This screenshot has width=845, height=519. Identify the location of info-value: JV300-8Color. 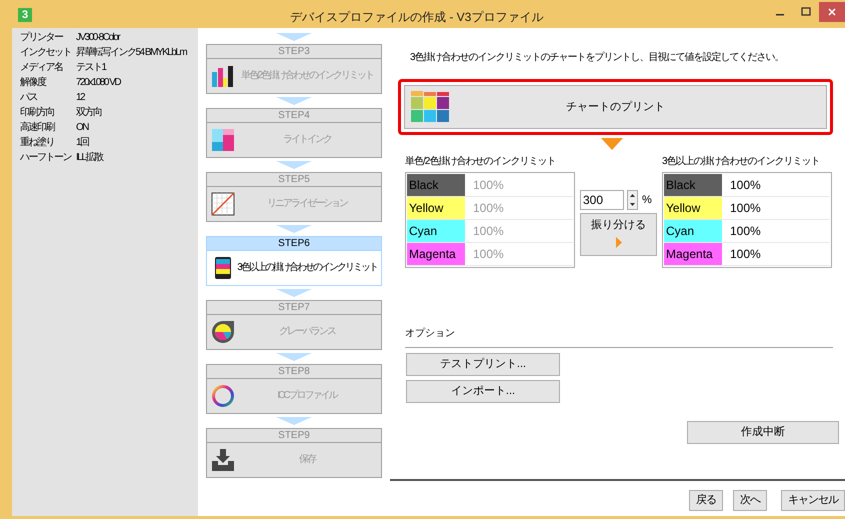
(98, 38).